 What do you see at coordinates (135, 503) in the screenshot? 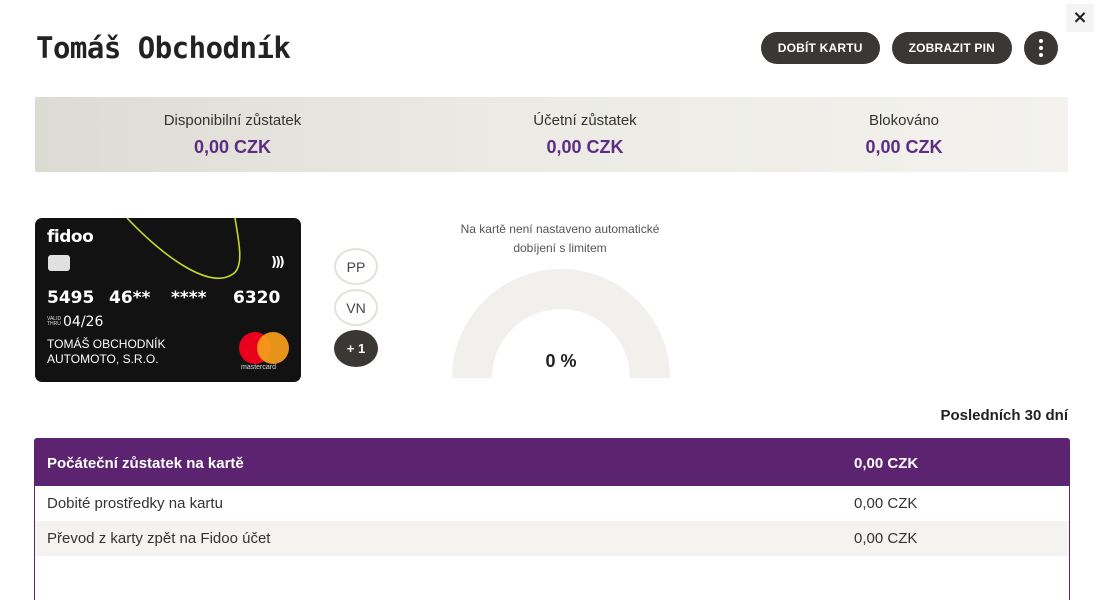
I see `row-label: Dobité prostředky na kartu` at bounding box center [135, 503].